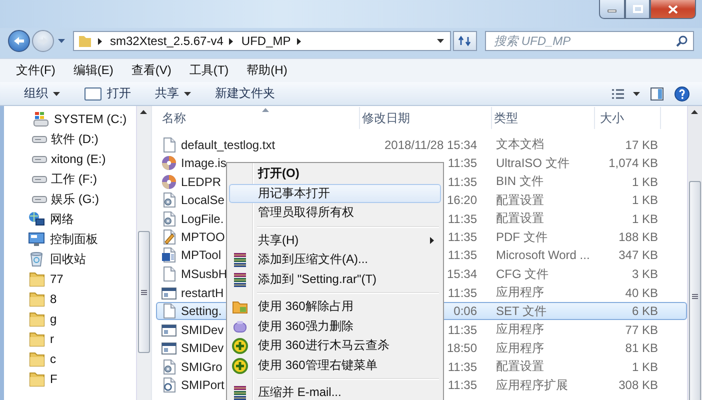  Describe the element at coordinates (461, 200) in the screenshot. I see `table-cell: 16:20` at that location.